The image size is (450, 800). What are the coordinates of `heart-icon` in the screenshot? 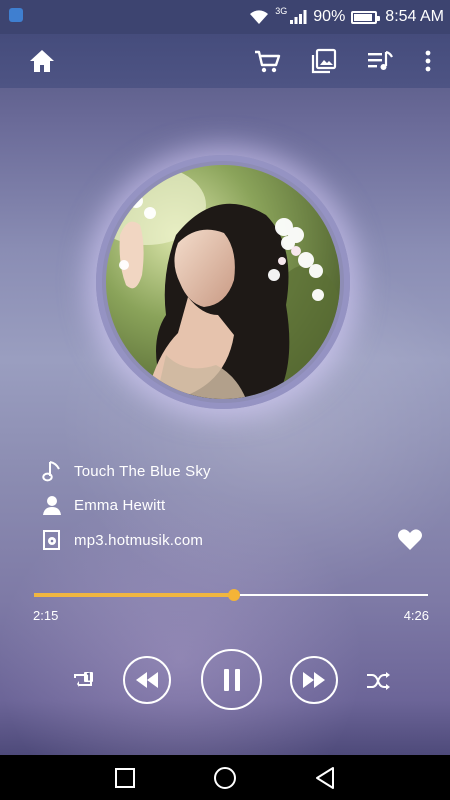 It's located at (410, 539).